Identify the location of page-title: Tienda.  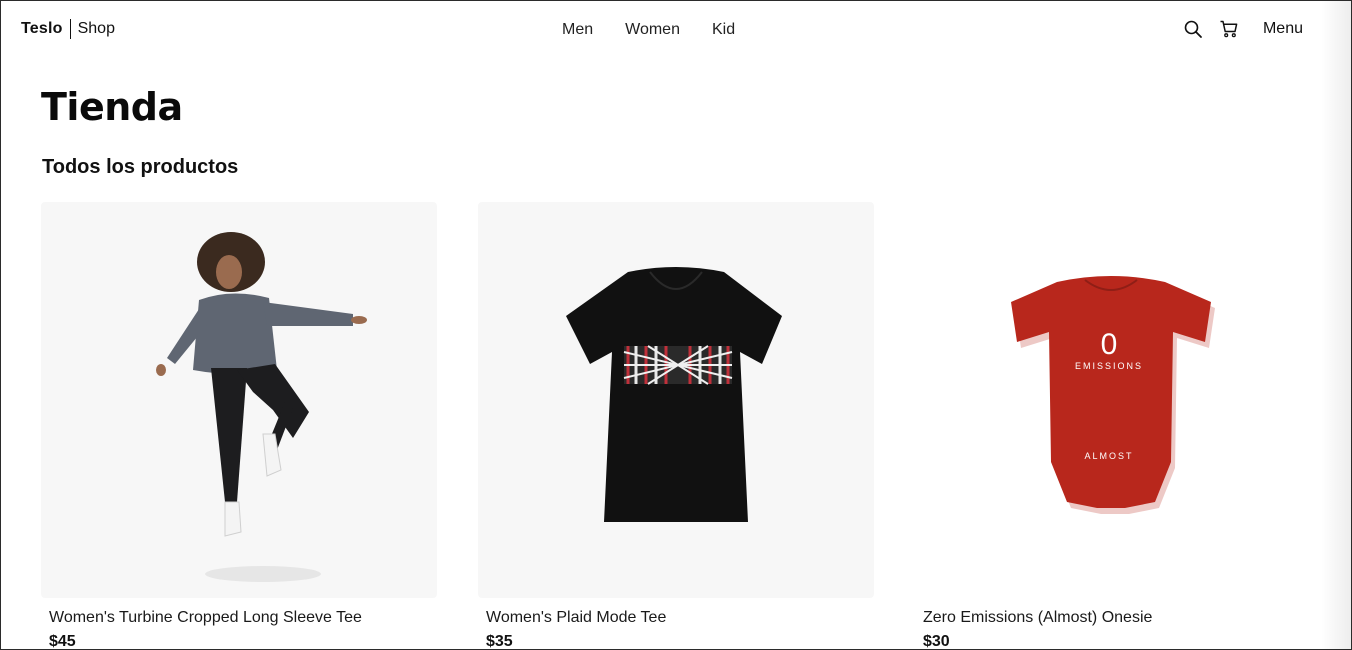
(112, 107).